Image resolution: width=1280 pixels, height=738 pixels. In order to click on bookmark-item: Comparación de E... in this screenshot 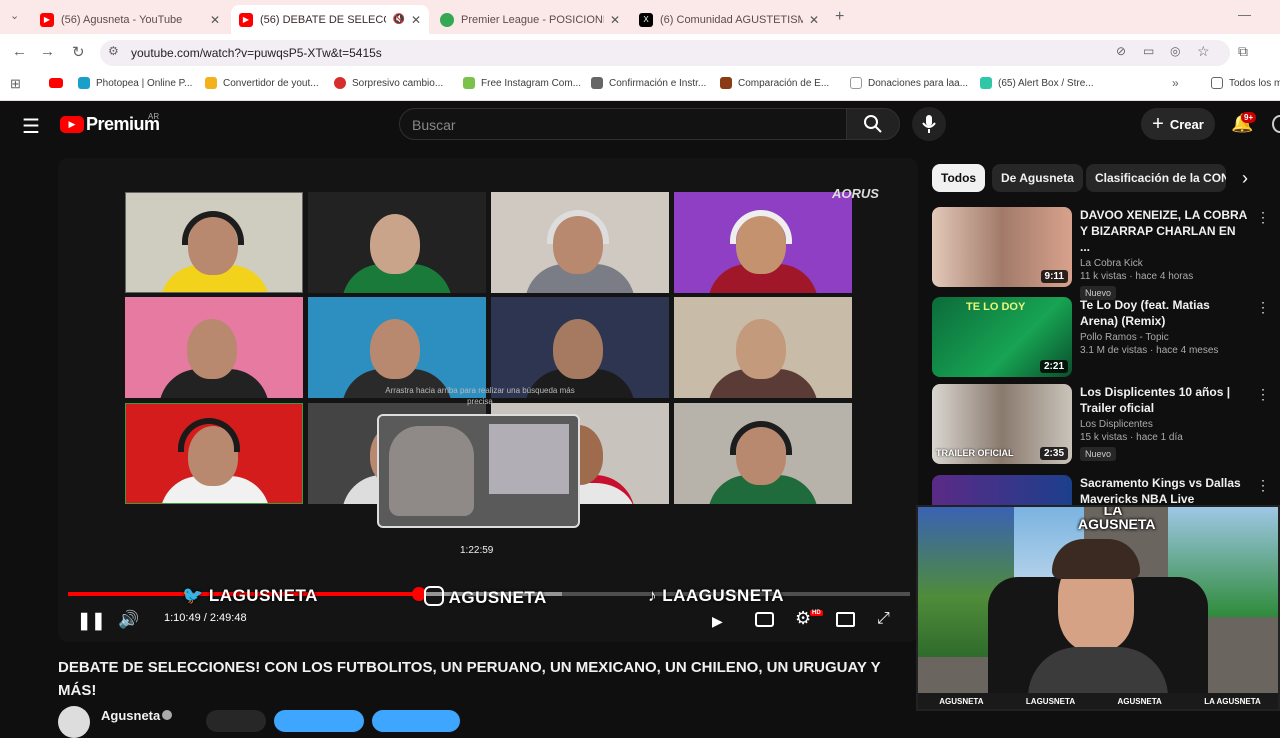, I will do `click(774, 83)`.